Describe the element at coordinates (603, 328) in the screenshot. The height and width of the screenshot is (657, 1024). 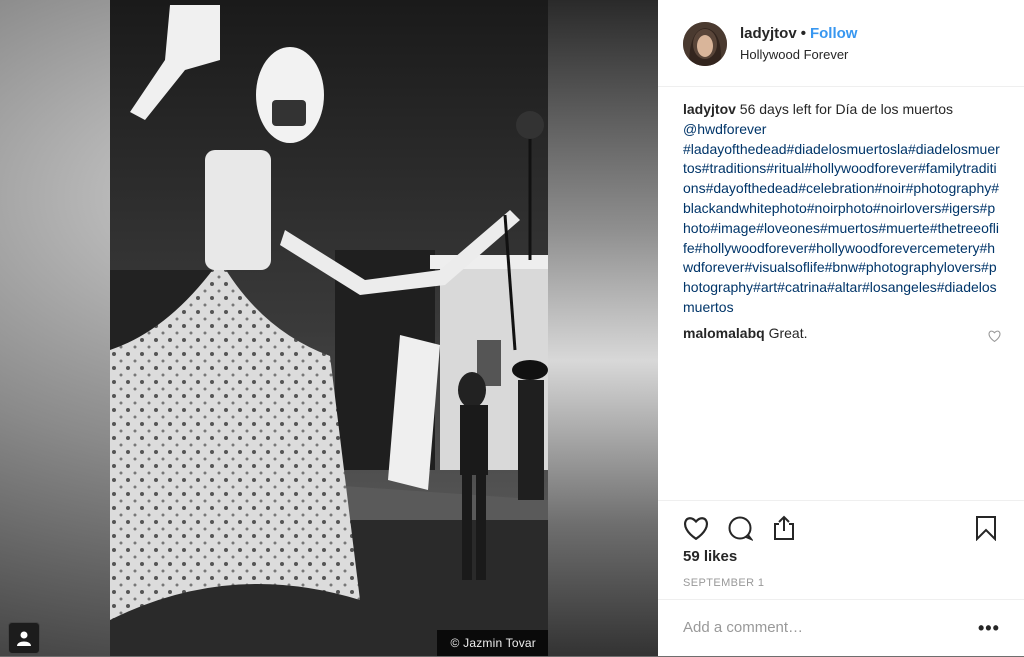
I see `blurred-backdrop-strip` at that location.